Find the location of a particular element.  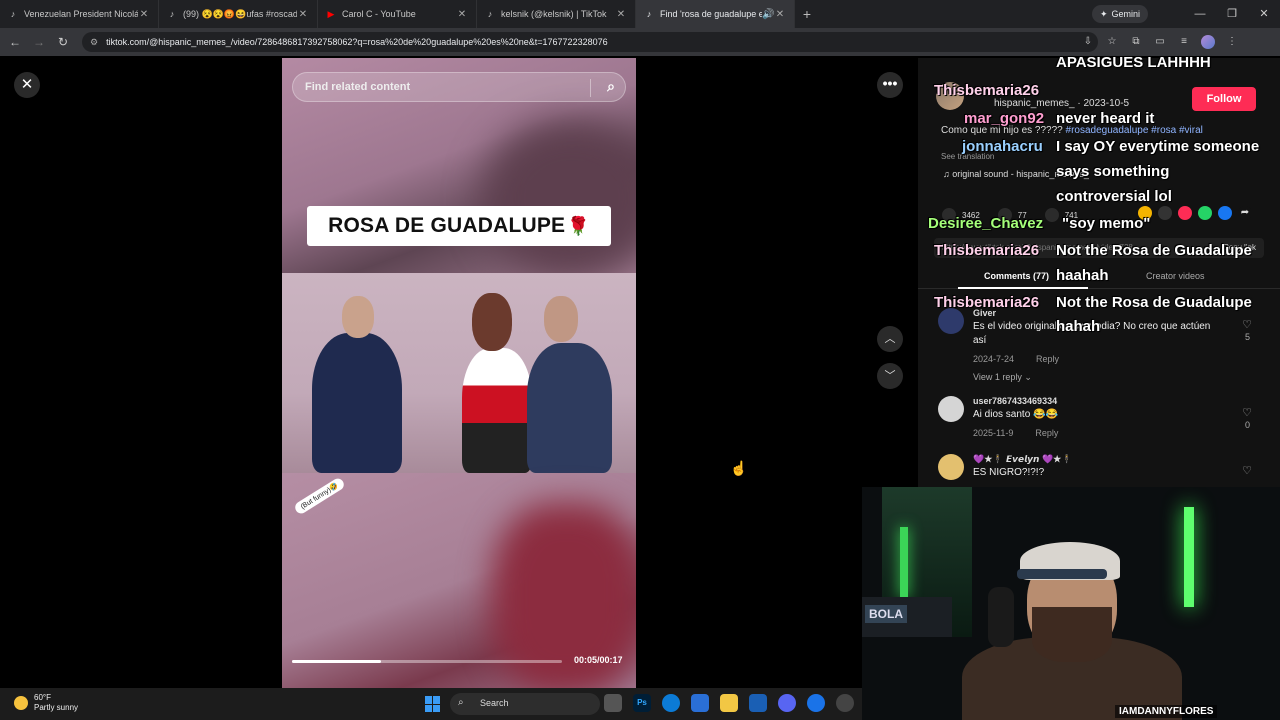

window-close-icon: ✕ is located at coordinates (1264, 14).